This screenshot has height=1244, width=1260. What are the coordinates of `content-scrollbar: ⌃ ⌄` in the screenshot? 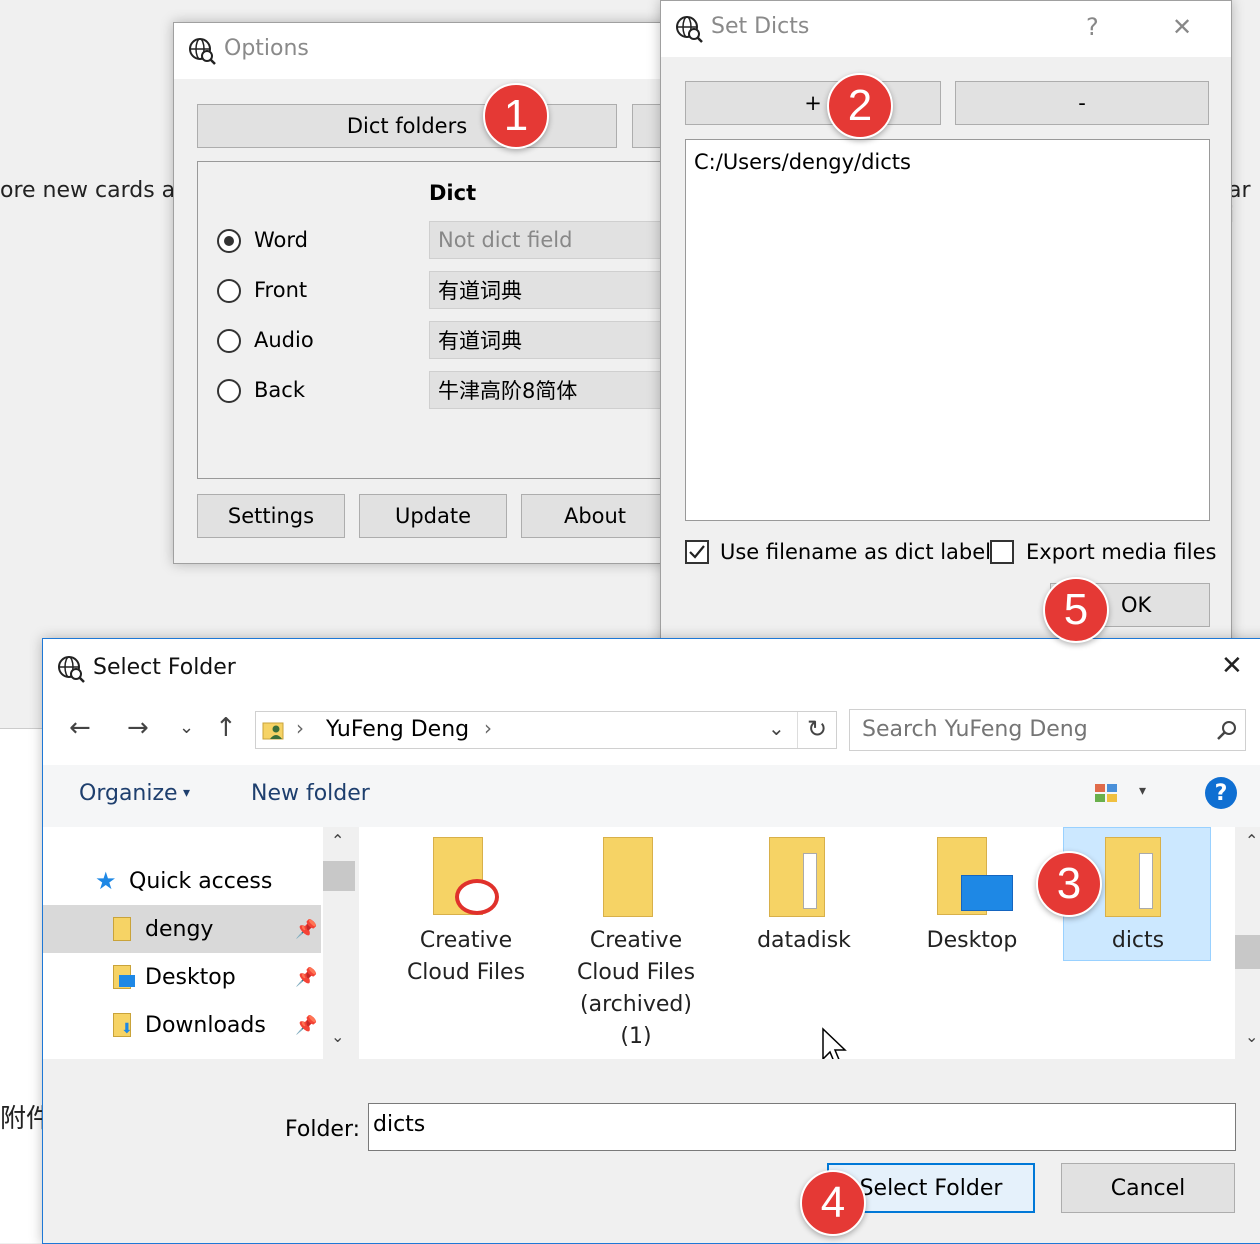 It's located at (1247, 943).